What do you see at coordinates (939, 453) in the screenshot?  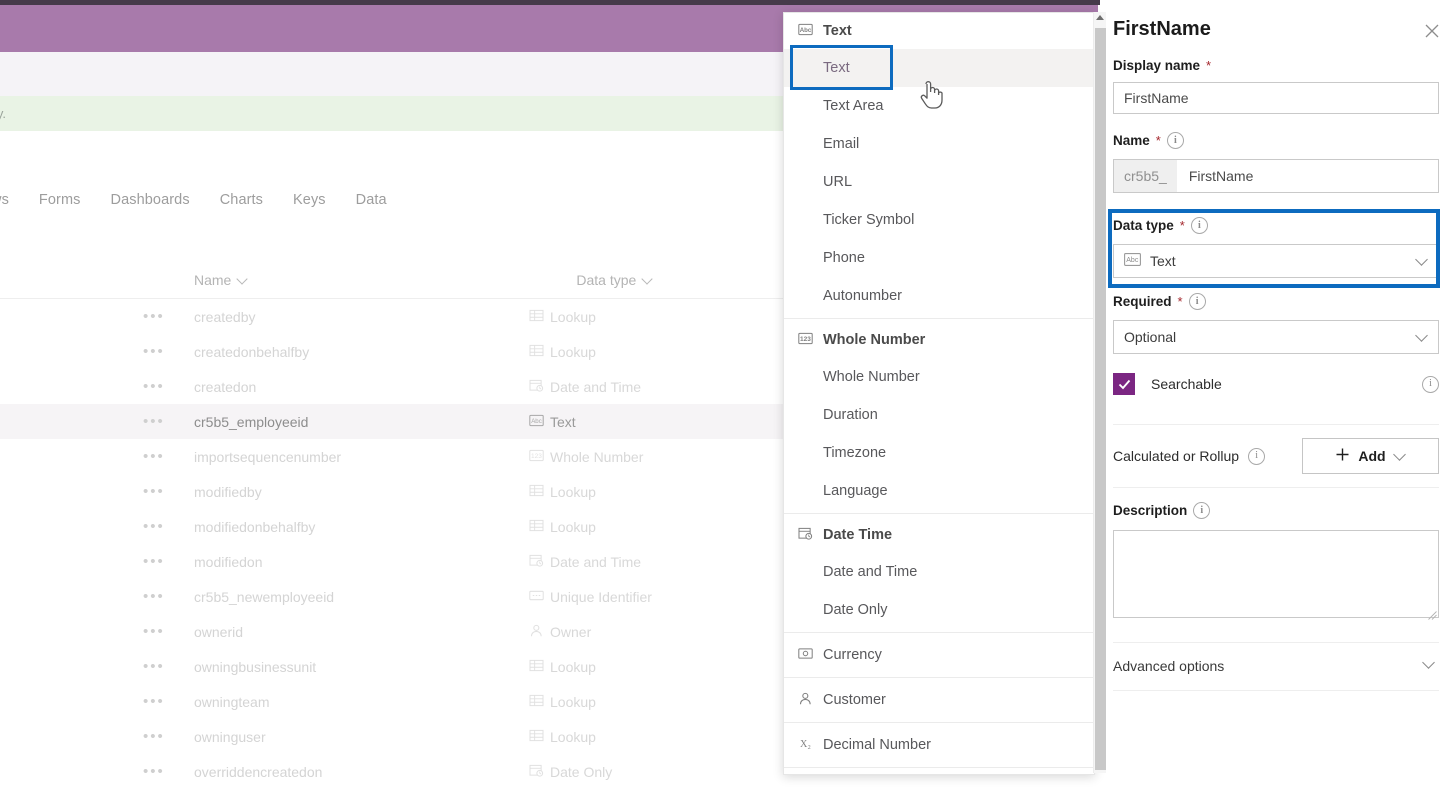 I see `dropdown-item: Timezone` at bounding box center [939, 453].